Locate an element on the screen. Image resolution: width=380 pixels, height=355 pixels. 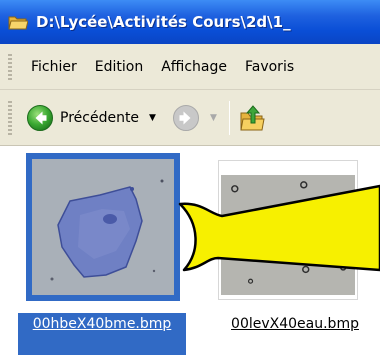
cell-micrograph is located at coordinates (103, 227).